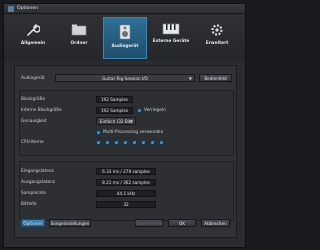 The width and height of the screenshot is (320, 250). Describe the element at coordinates (182, 223) in the screenshot. I see `ok-button: OK` at that location.